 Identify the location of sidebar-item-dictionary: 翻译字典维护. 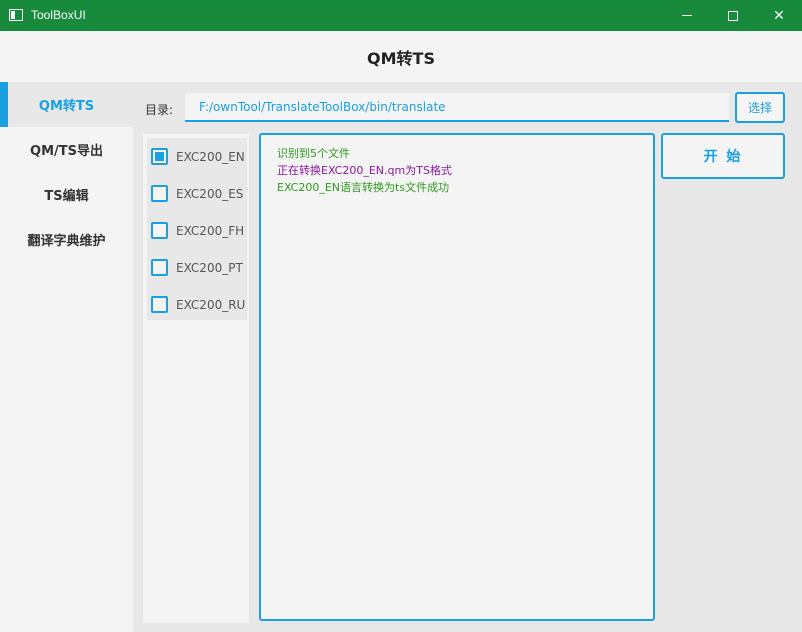
(66, 239).